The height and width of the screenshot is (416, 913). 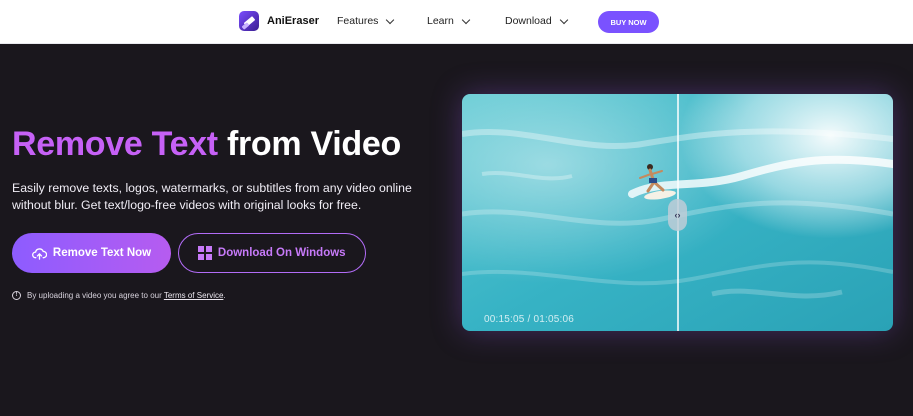 I want to click on nav-download: Download, so click(x=536, y=21).